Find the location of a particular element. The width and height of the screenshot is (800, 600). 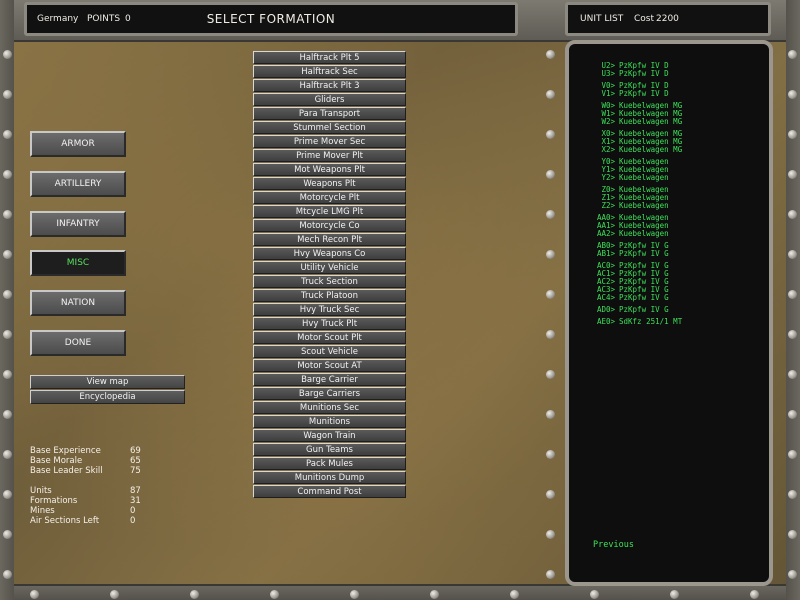

bottom-frame is located at coordinates (400, 592).